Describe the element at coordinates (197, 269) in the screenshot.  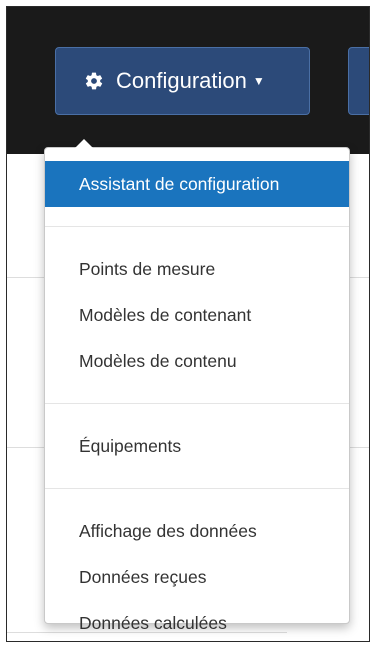
I see `menu-item-points-de-mesure: Points de mesure` at that location.